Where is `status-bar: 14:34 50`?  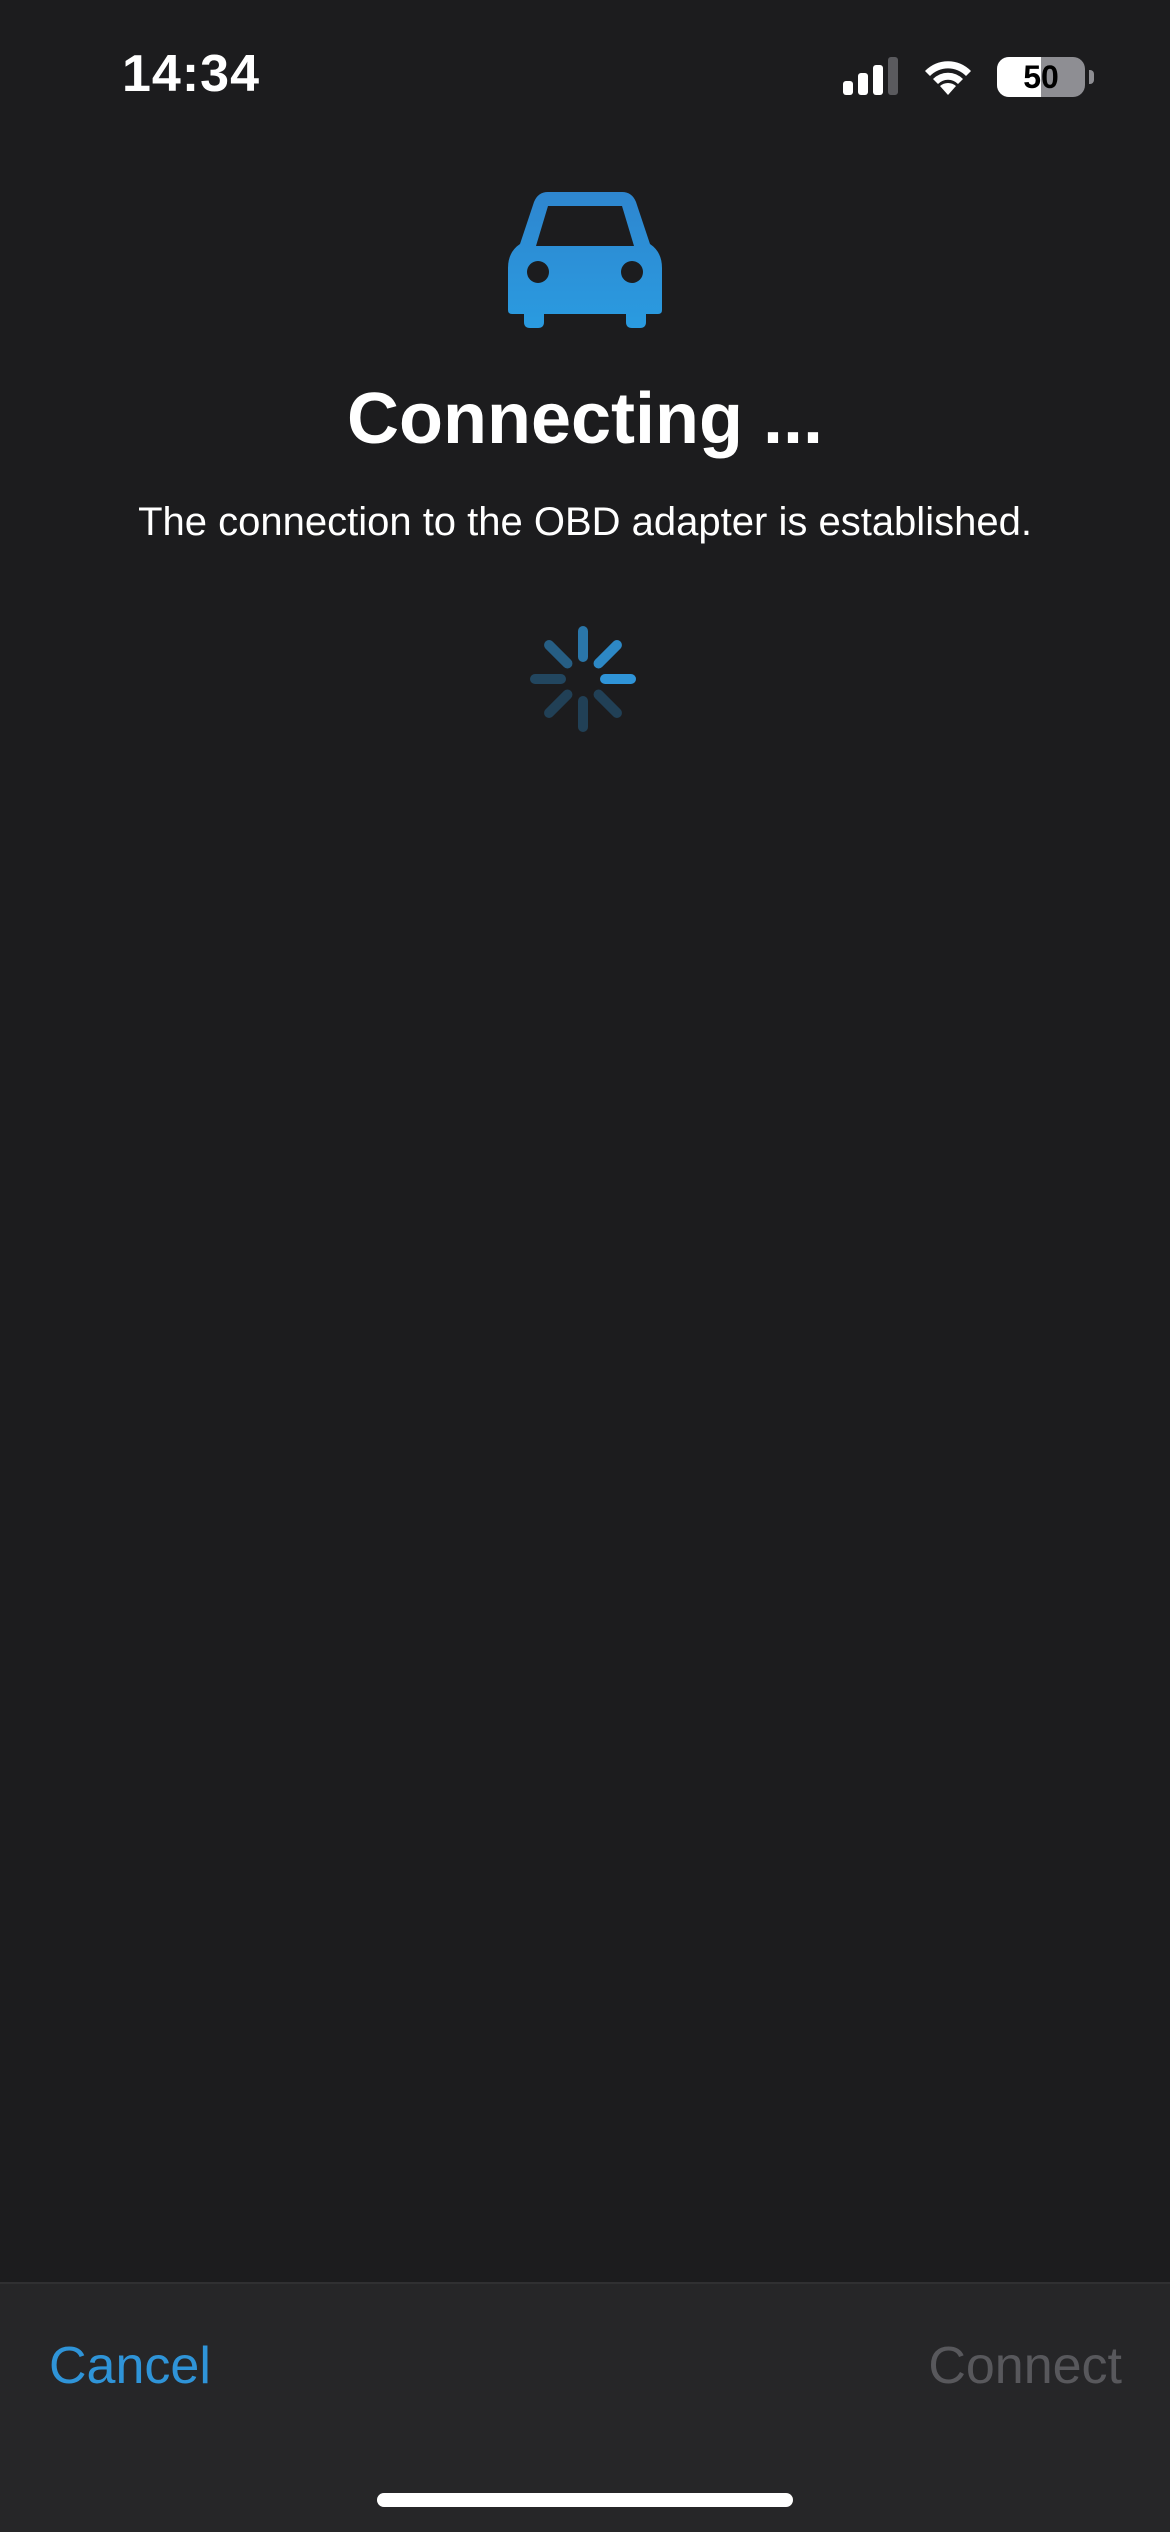 status-bar: 14:34 50 is located at coordinates (585, 75).